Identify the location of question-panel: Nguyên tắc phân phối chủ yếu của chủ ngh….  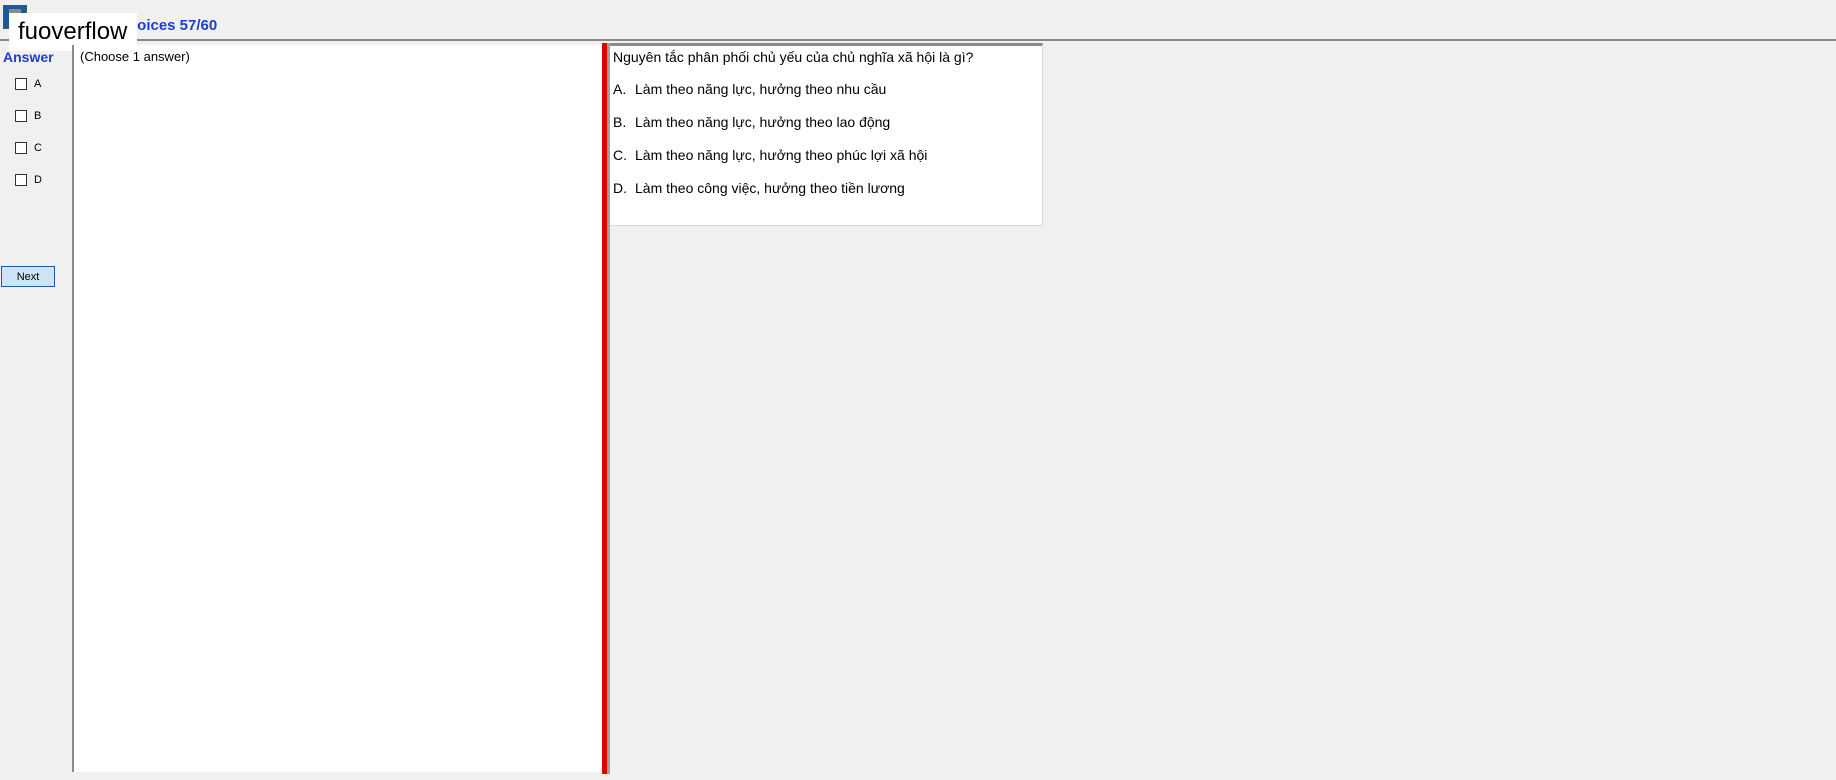
(826, 134).